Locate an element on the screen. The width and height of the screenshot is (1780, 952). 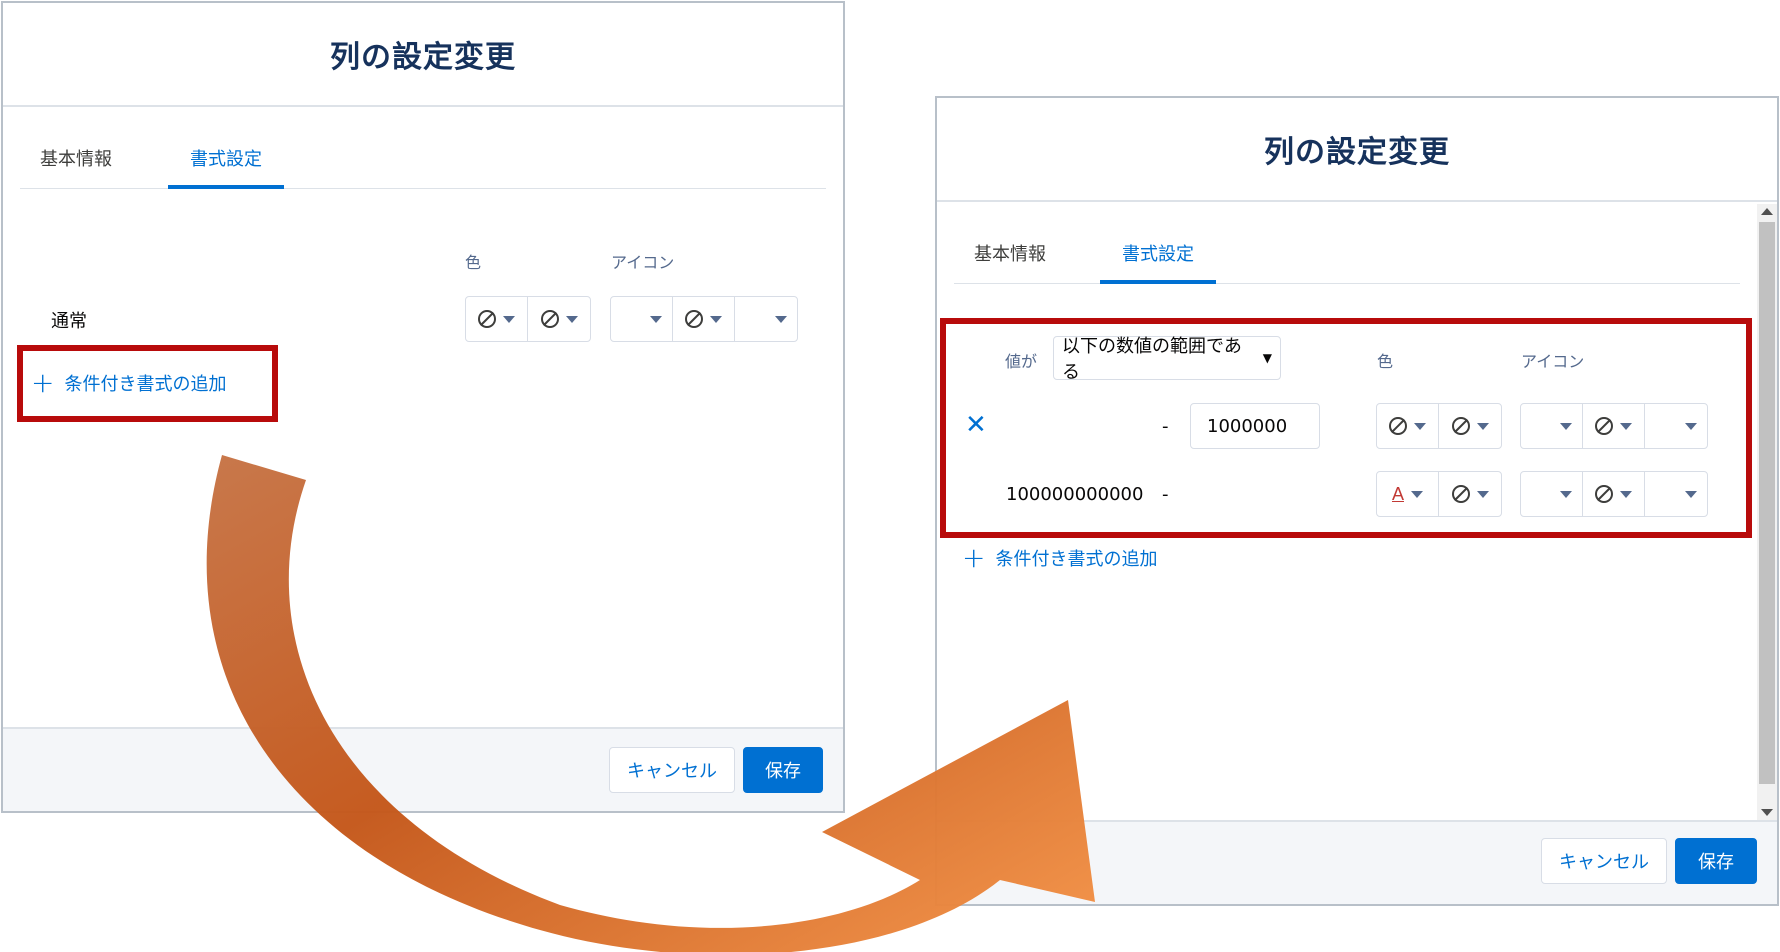
scrollbar is located at coordinates (1767, 512).